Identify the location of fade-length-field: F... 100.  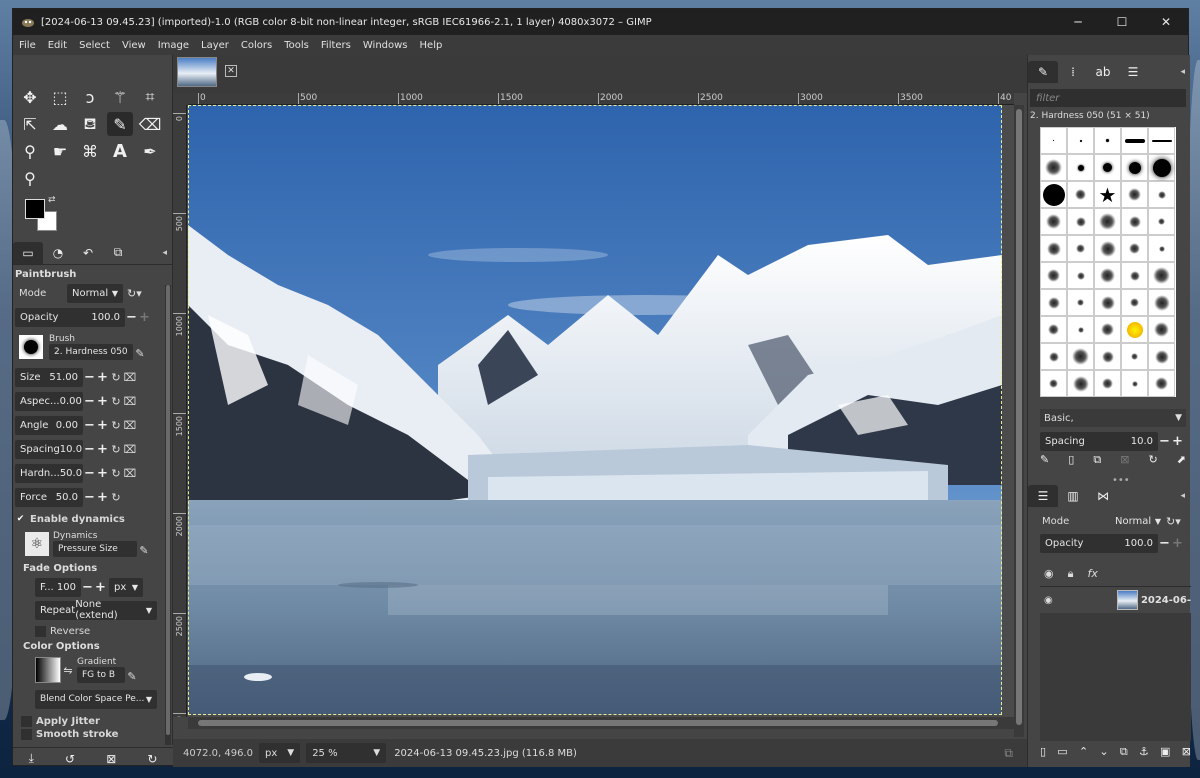
(58, 587).